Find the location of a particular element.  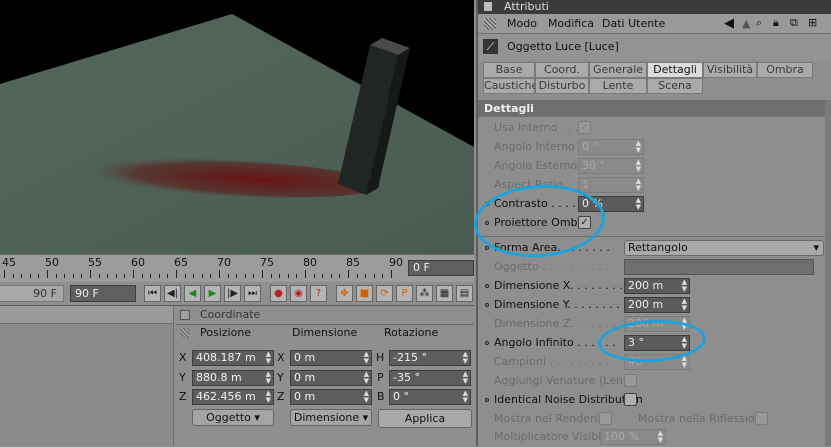

timeline-icon: ▦ is located at coordinates (444, 293).